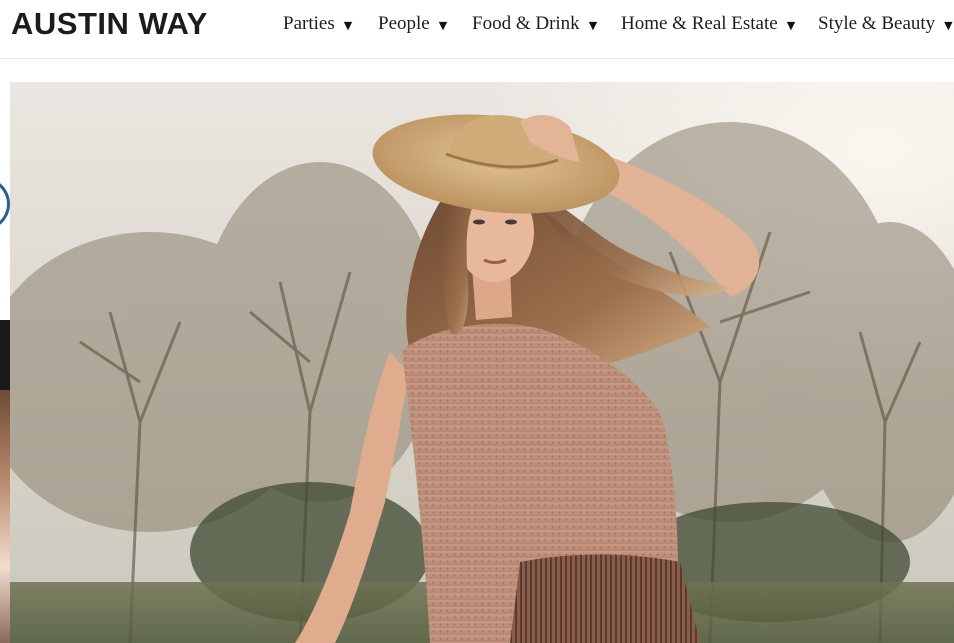  Describe the element at coordinates (699, 23) in the screenshot. I see `nav-item-label: Home & Real Estate` at that location.